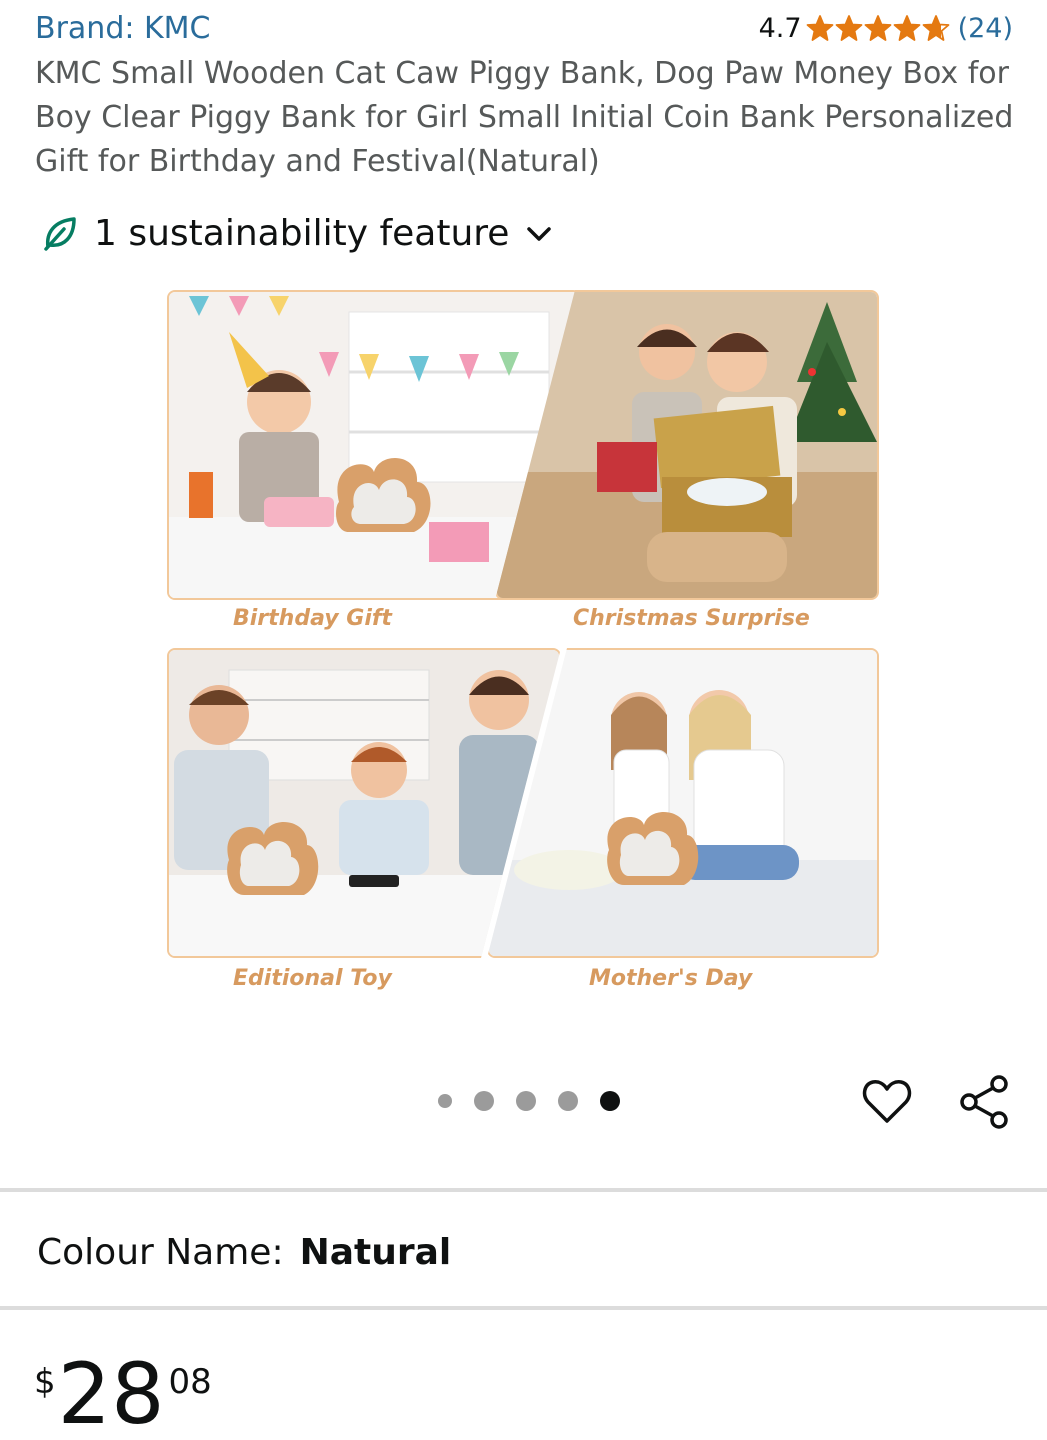 This screenshot has width=1047, height=1440. What do you see at coordinates (60, 234) in the screenshot?
I see `leaf-icon` at bounding box center [60, 234].